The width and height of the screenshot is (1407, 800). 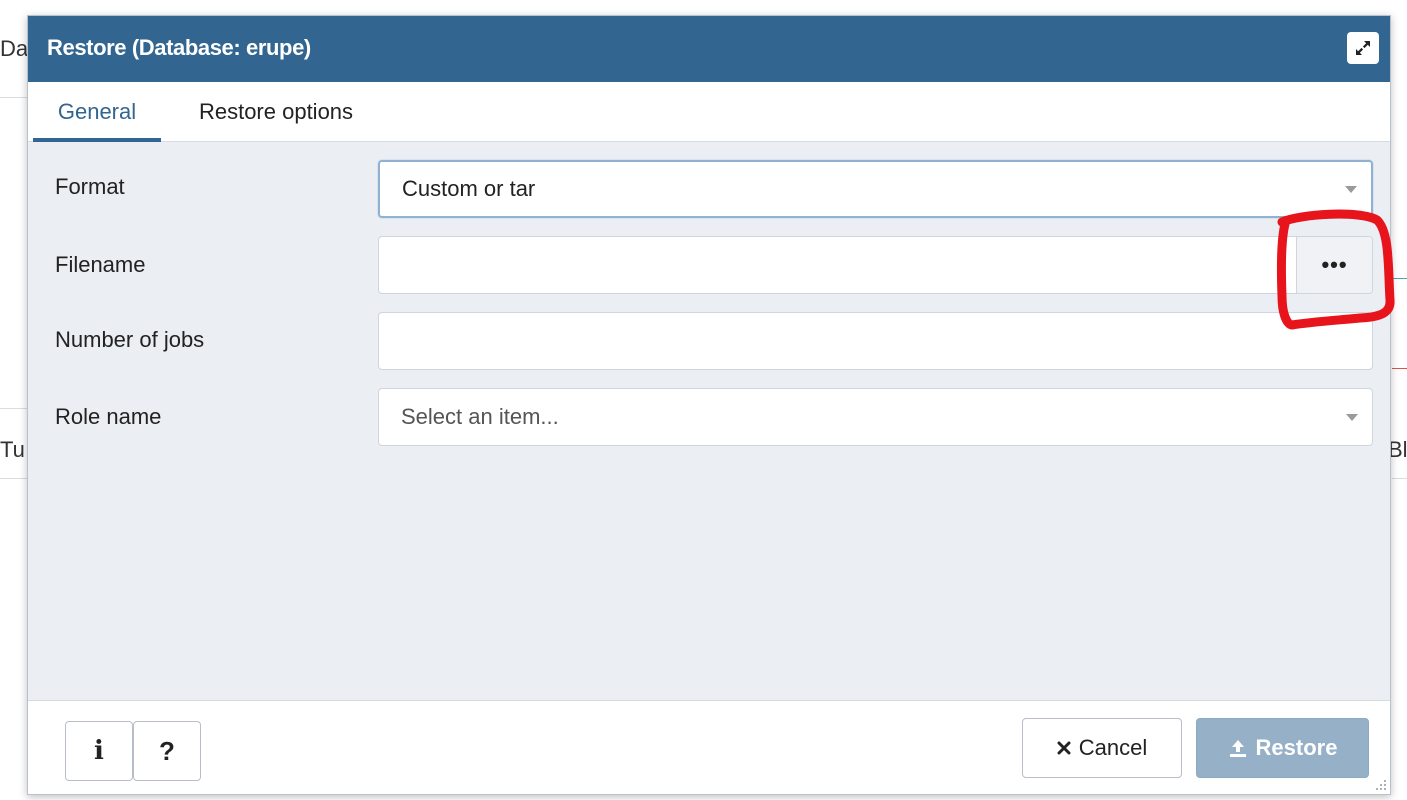 What do you see at coordinates (90, 186) in the screenshot?
I see `format-label: Format` at bounding box center [90, 186].